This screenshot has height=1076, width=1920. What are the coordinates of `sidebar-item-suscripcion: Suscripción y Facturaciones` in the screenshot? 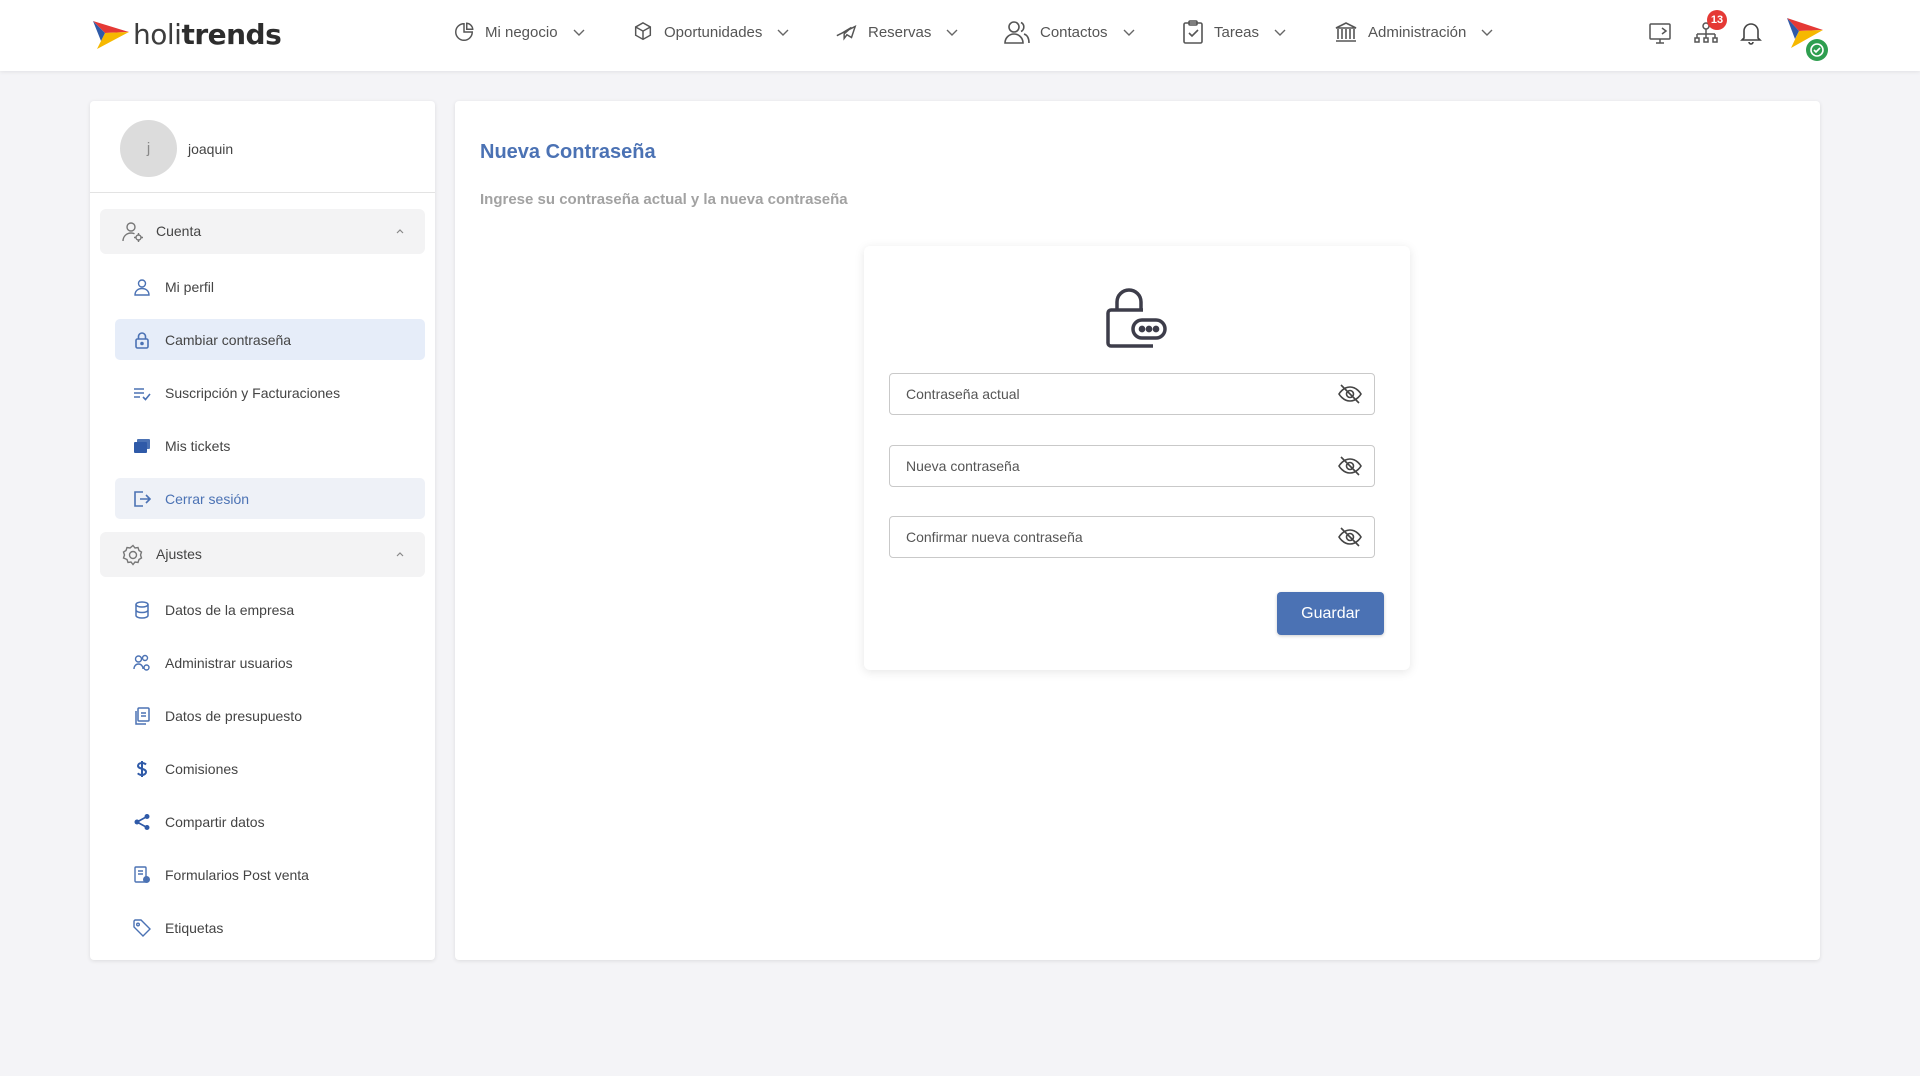 It's located at (270, 392).